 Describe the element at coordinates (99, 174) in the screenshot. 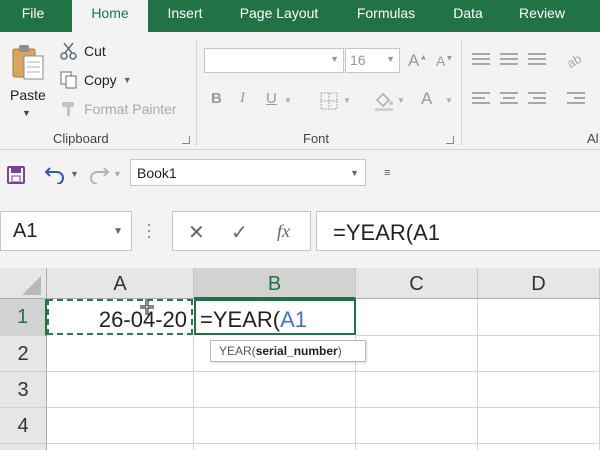

I see `redo-icon` at that location.